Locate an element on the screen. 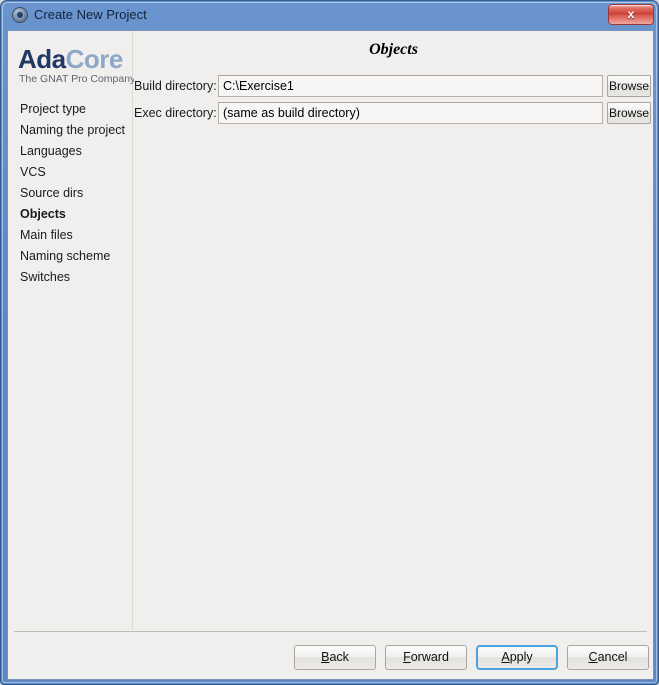 This screenshot has height=685, width=659. sidebar-item-label: VCS is located at coordinates (33, 172).